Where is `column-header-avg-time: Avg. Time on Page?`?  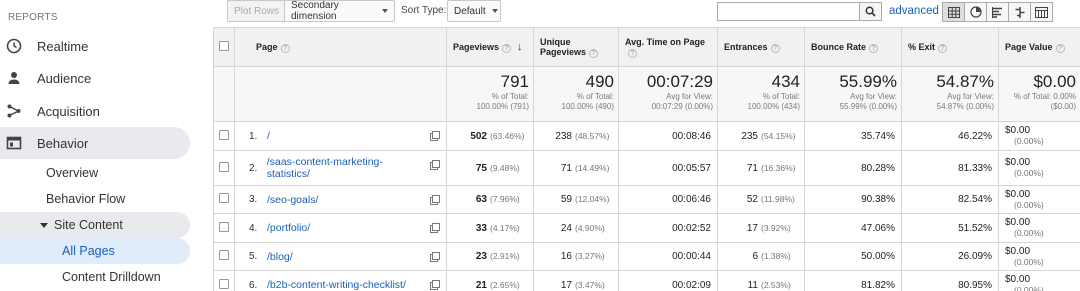
column-header-avg-time: Avg. Time on Page? is located at coordinates (668, 47).